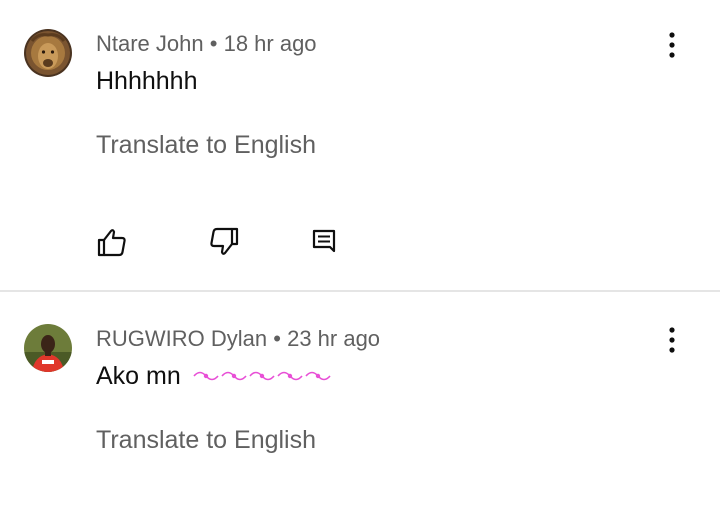 The image size is (720, 511). I want to click on comment-meta: Ntare John • 18 hr ago, so click(206, 44).